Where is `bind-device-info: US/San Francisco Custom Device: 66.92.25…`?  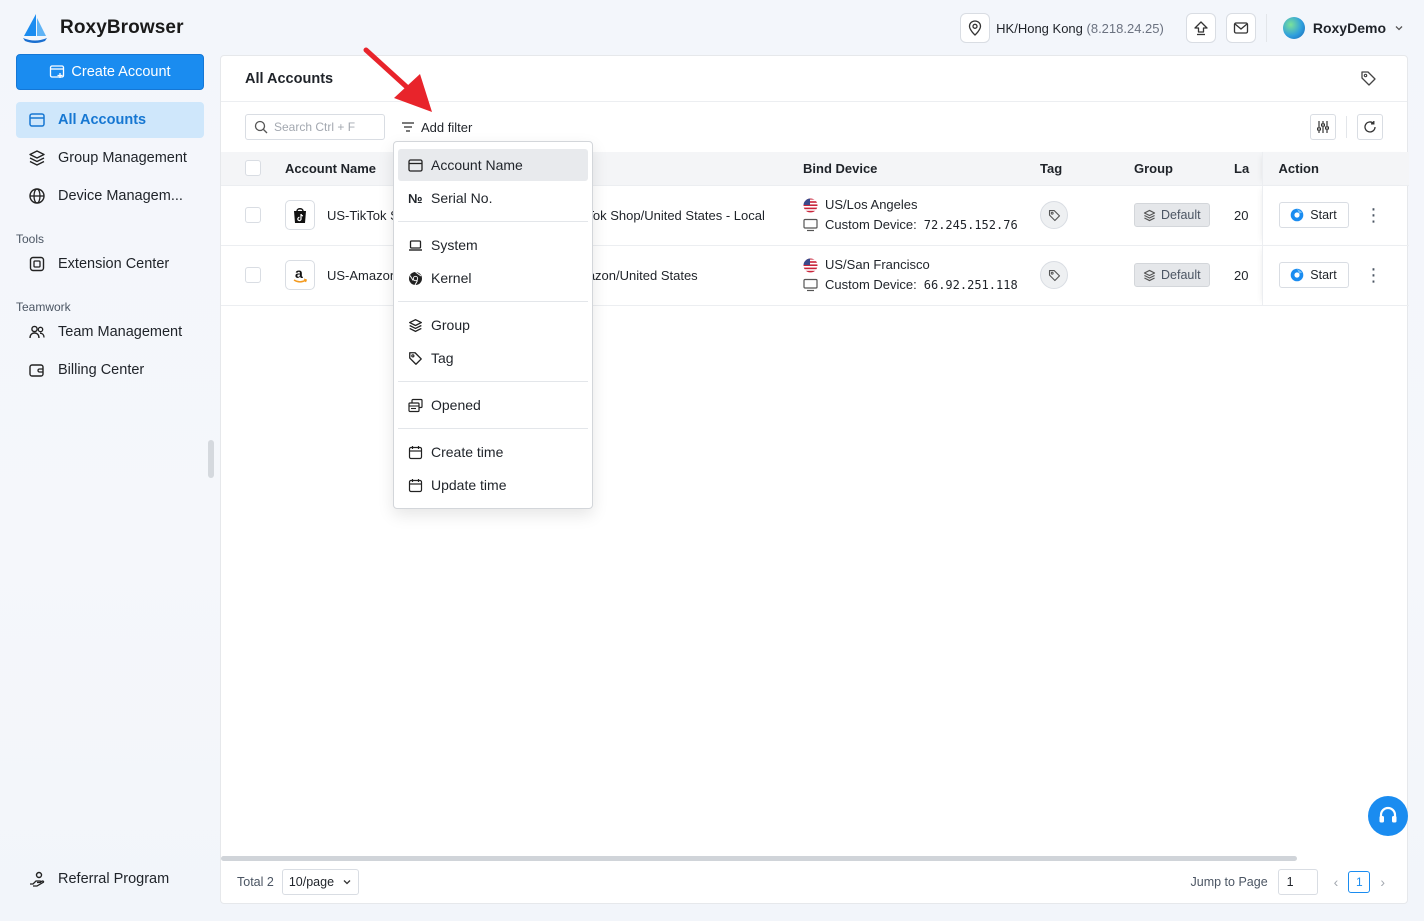 bind-device-info: US/San Francisco Custom Device: 66.92.25… is located at coordinates (921, 275).